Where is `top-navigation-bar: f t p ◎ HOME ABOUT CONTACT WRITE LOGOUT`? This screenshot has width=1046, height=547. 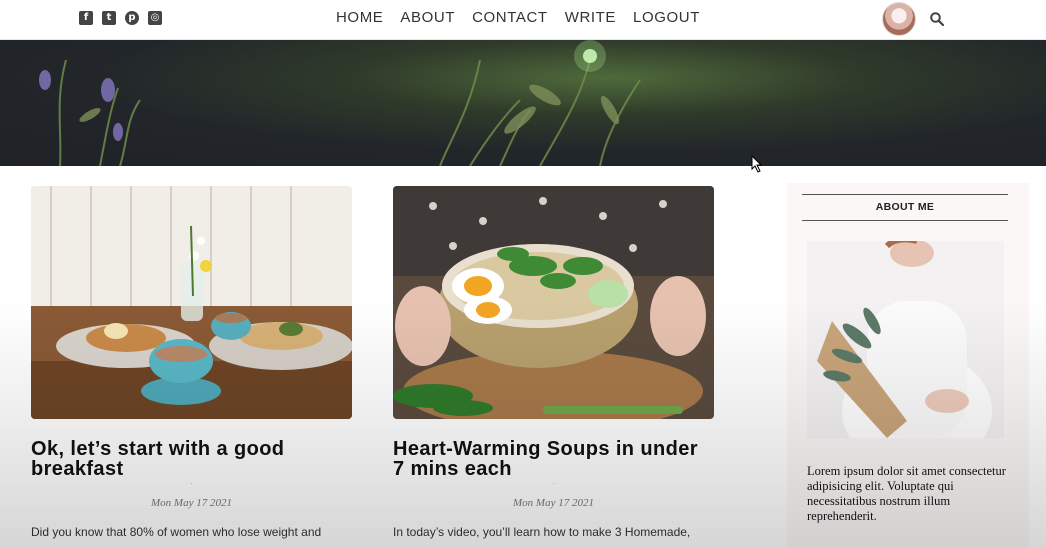
top-navigation-bar: f t p ◎ HOME ABOUT CONTACT WRITE LOGOUT is located at coordinates (523, 20).